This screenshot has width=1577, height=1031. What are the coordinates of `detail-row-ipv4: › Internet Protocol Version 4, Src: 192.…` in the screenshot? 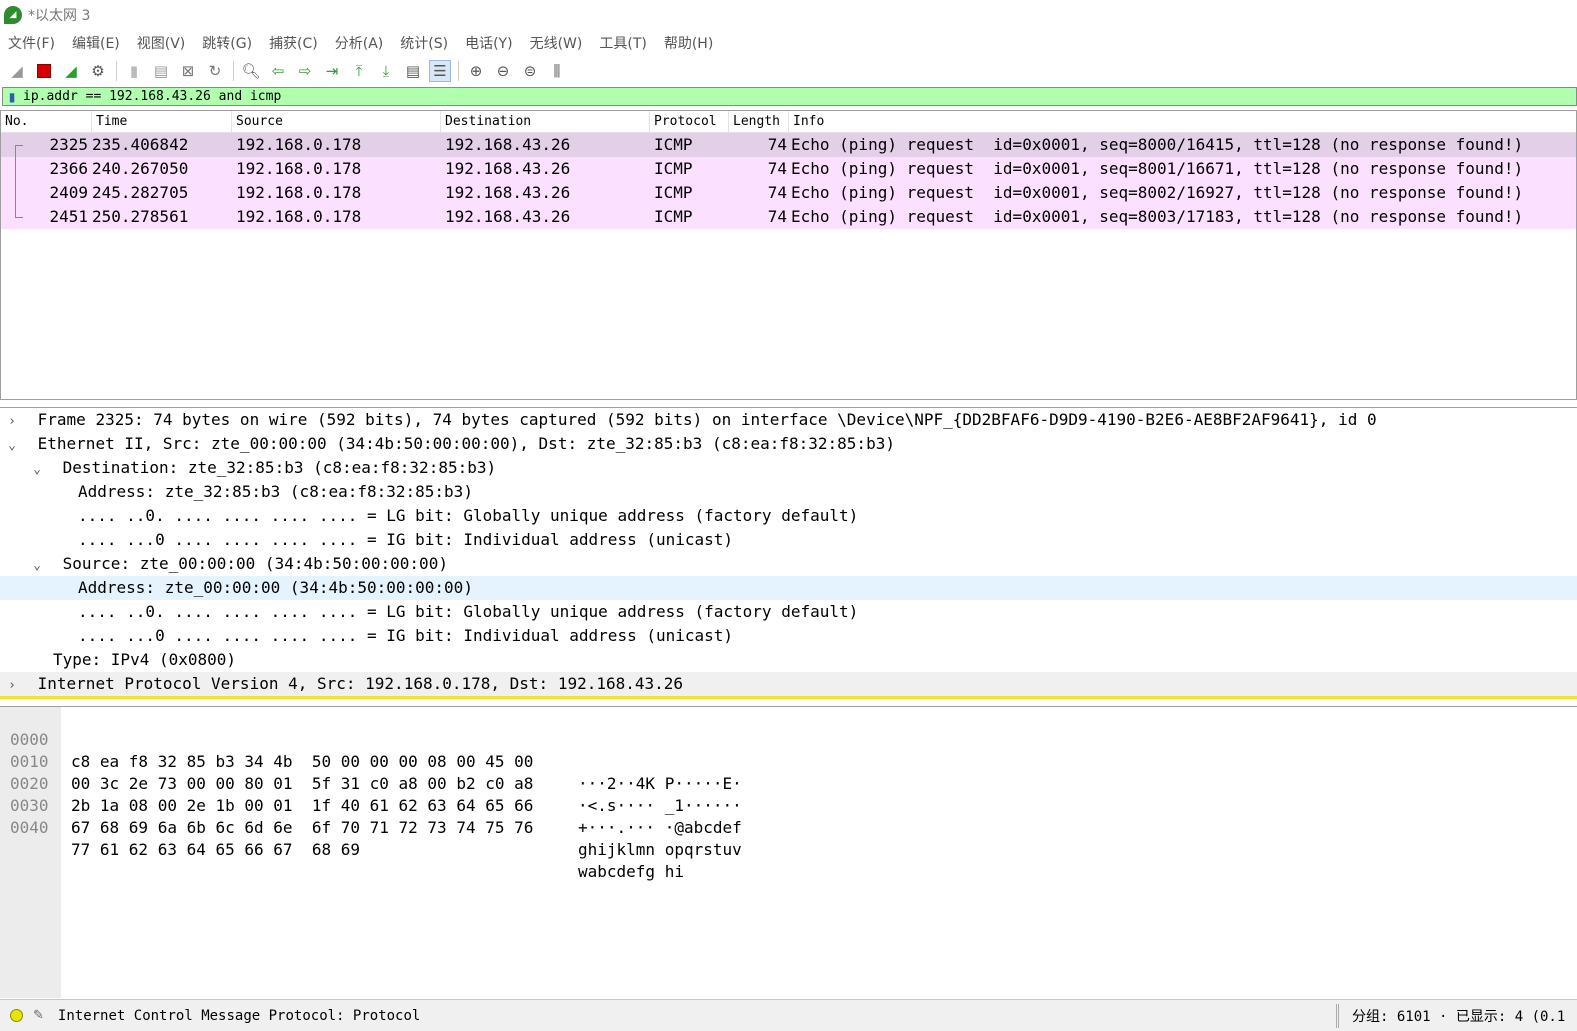 It's located at (788, 685).